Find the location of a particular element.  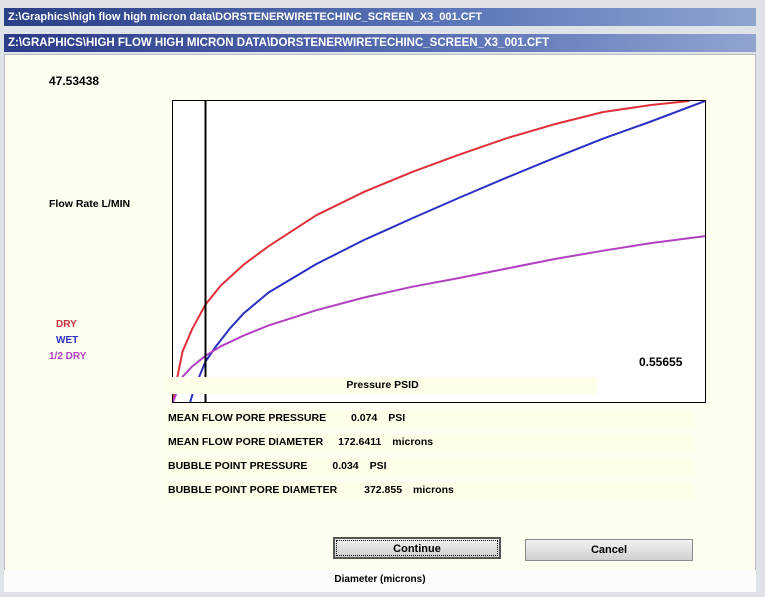

x-max-label: 0.55655 is located at coordinates (661, 362).